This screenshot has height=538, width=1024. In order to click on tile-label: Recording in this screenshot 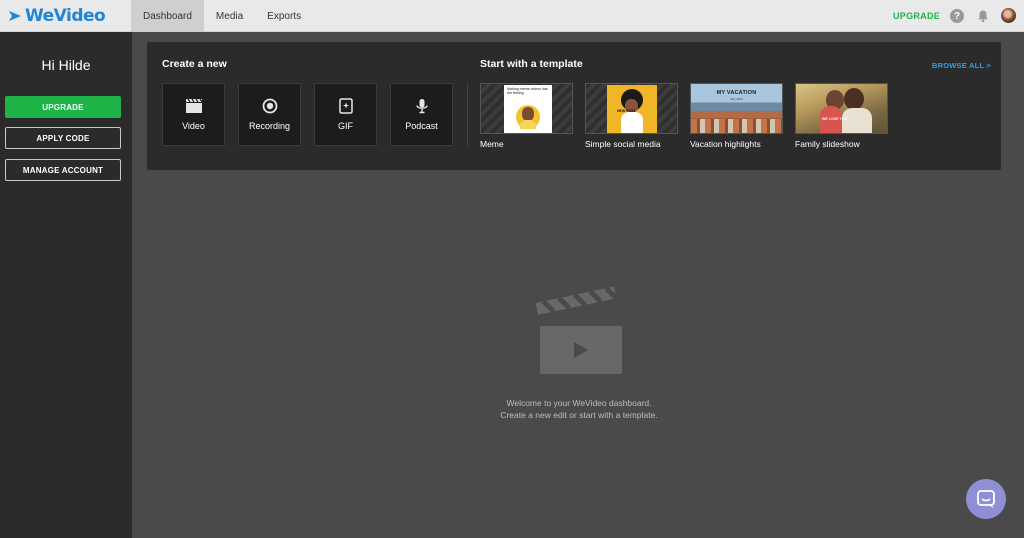, I will do `click(269, 126)`.